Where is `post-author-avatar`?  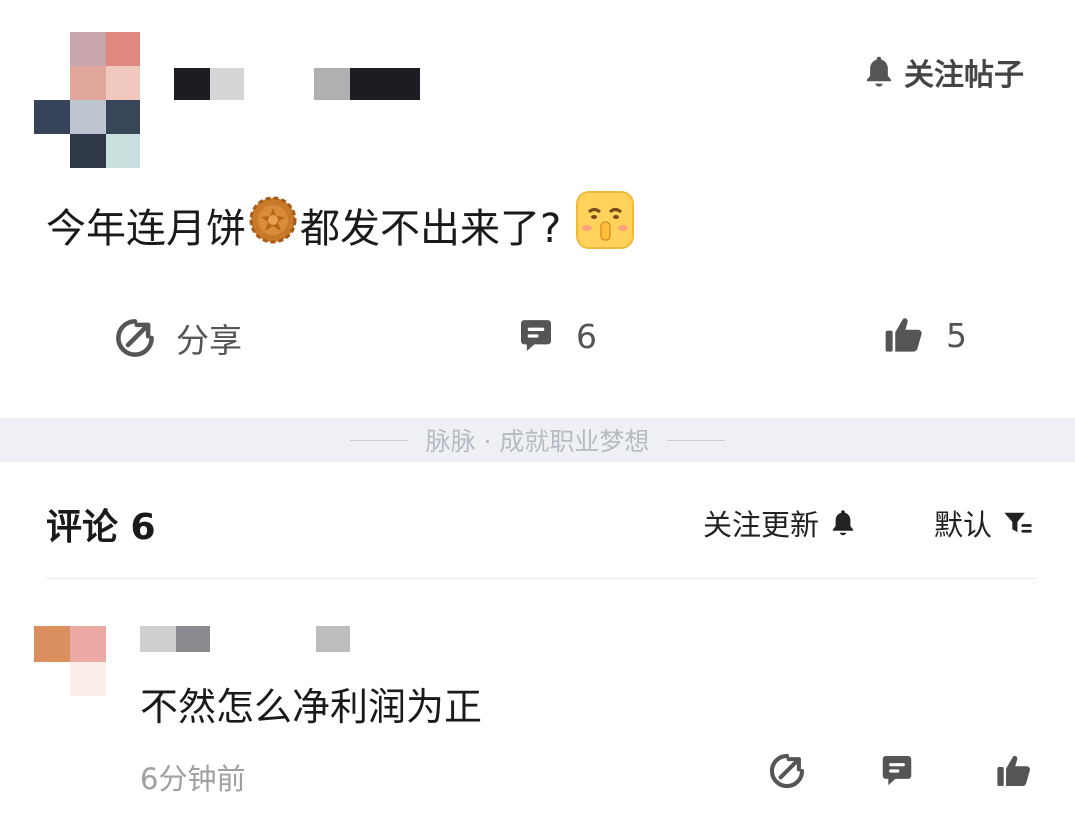
post-author-avatar is located at coordinates (87, 100).